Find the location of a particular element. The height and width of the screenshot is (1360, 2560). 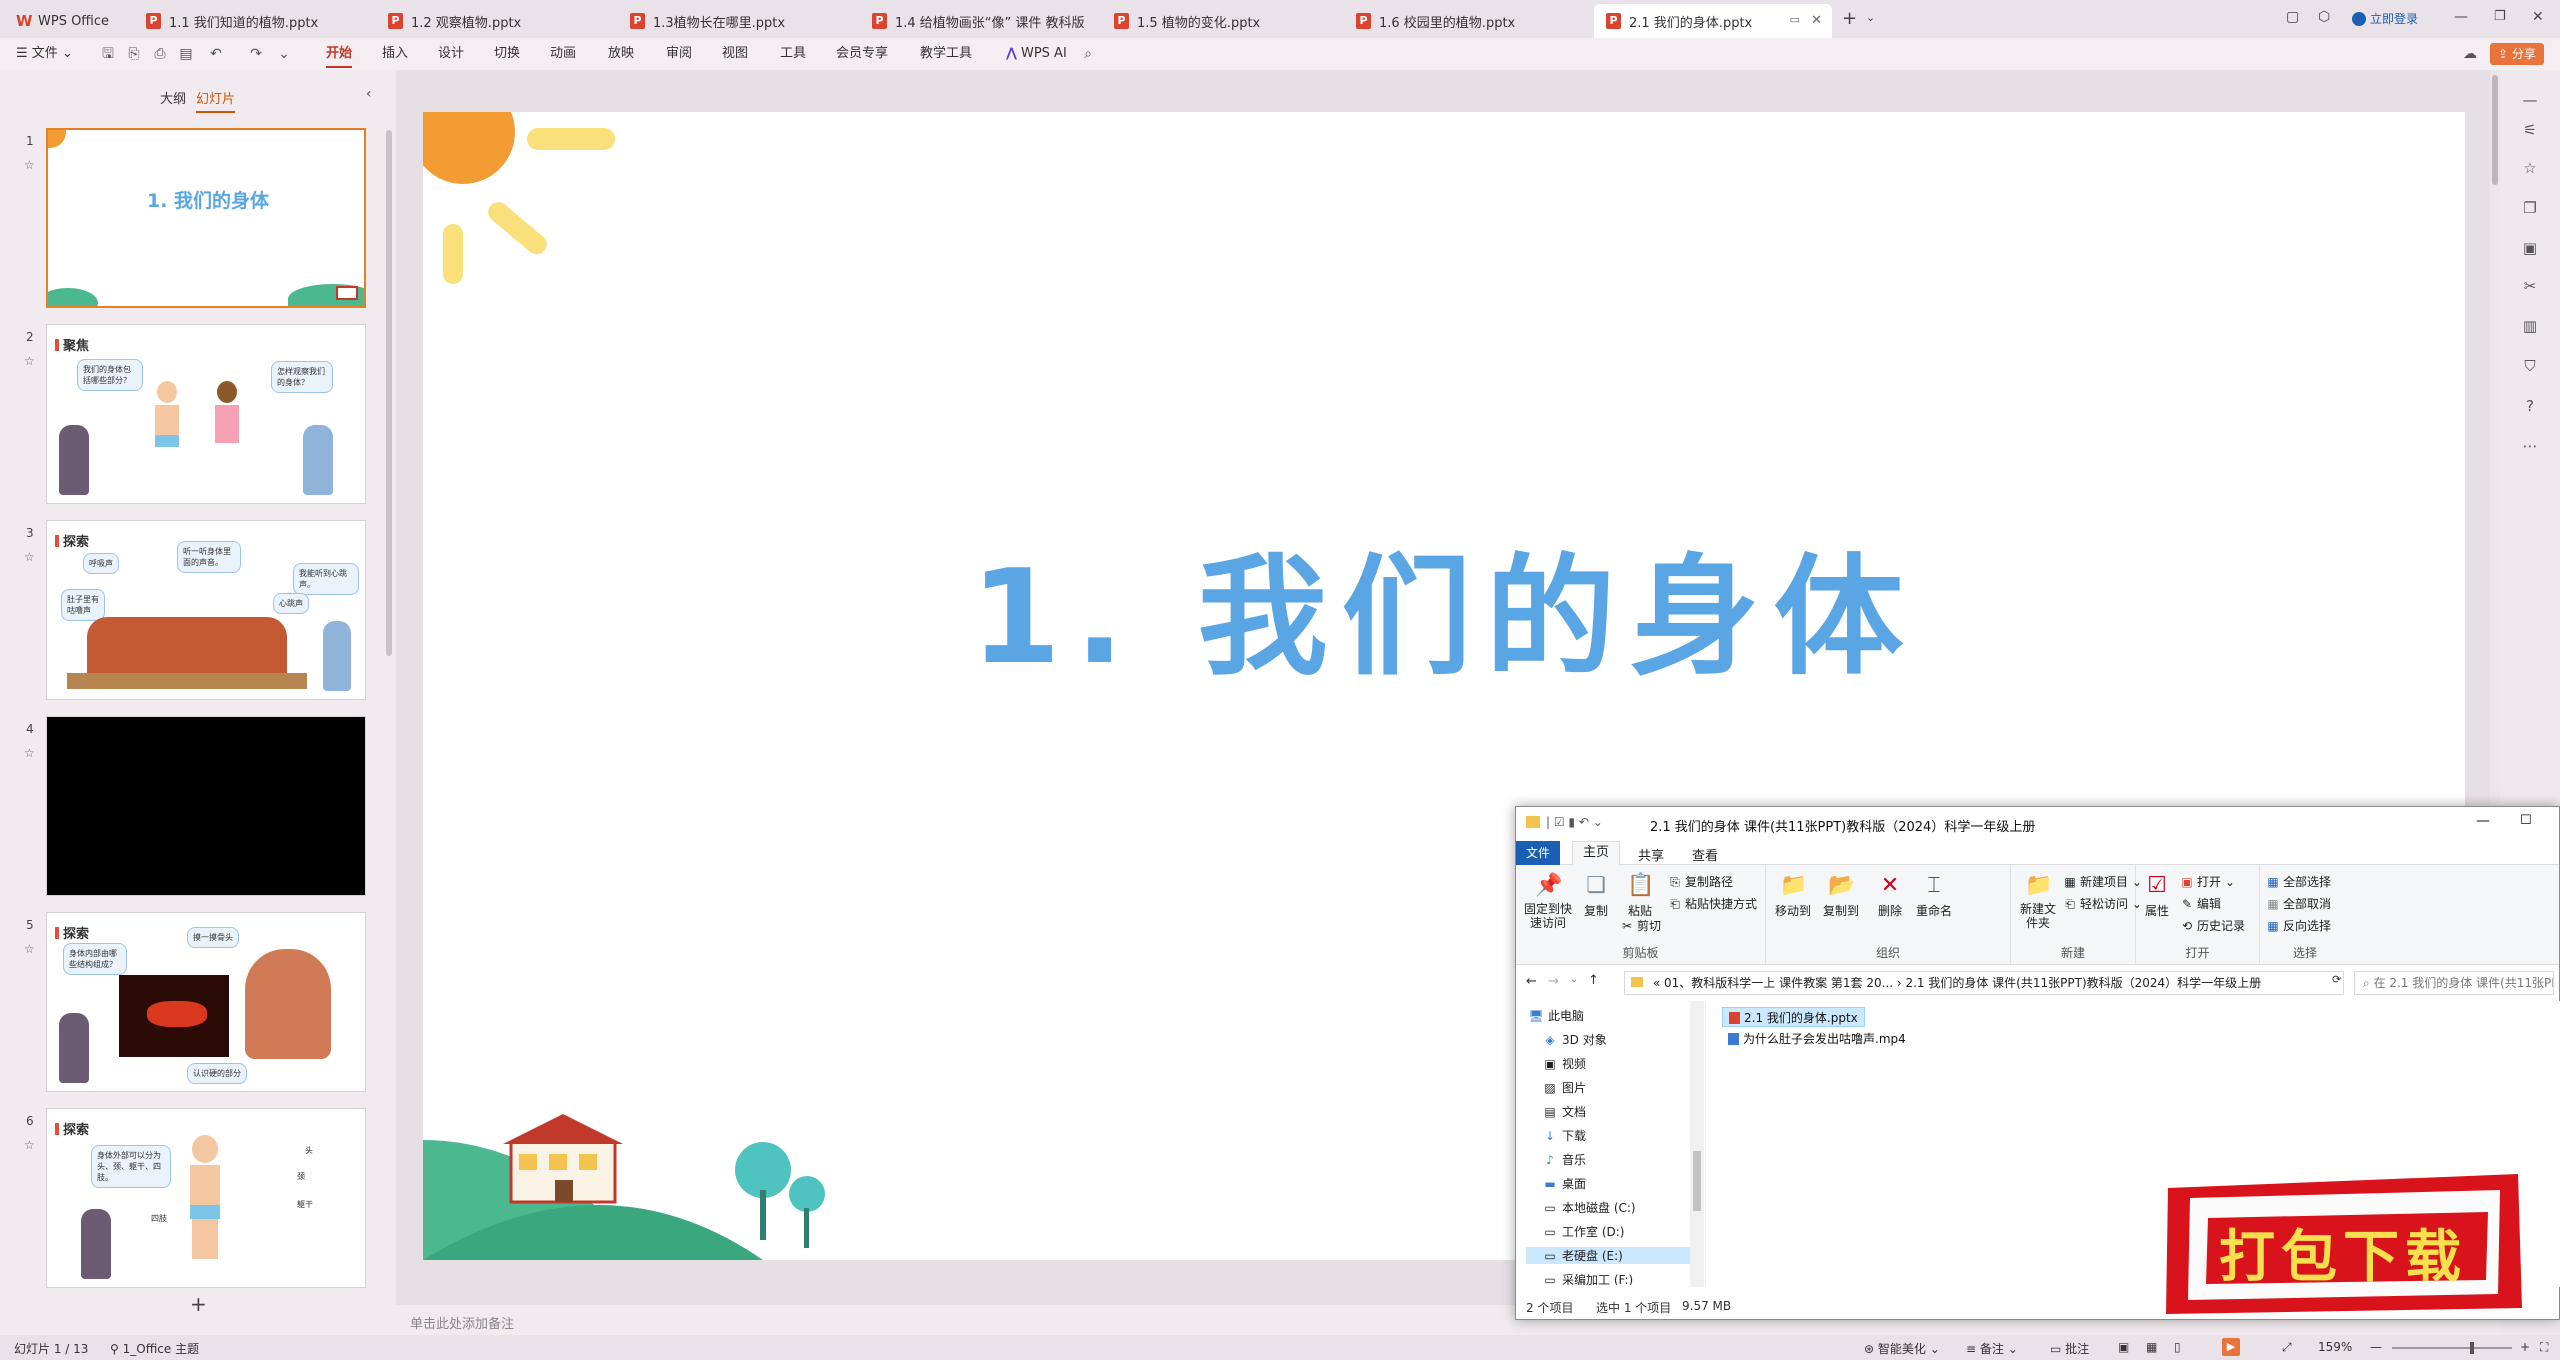

tab-document: P 1.3植物长在哪里.pptx is located at coordinates (738, 21).